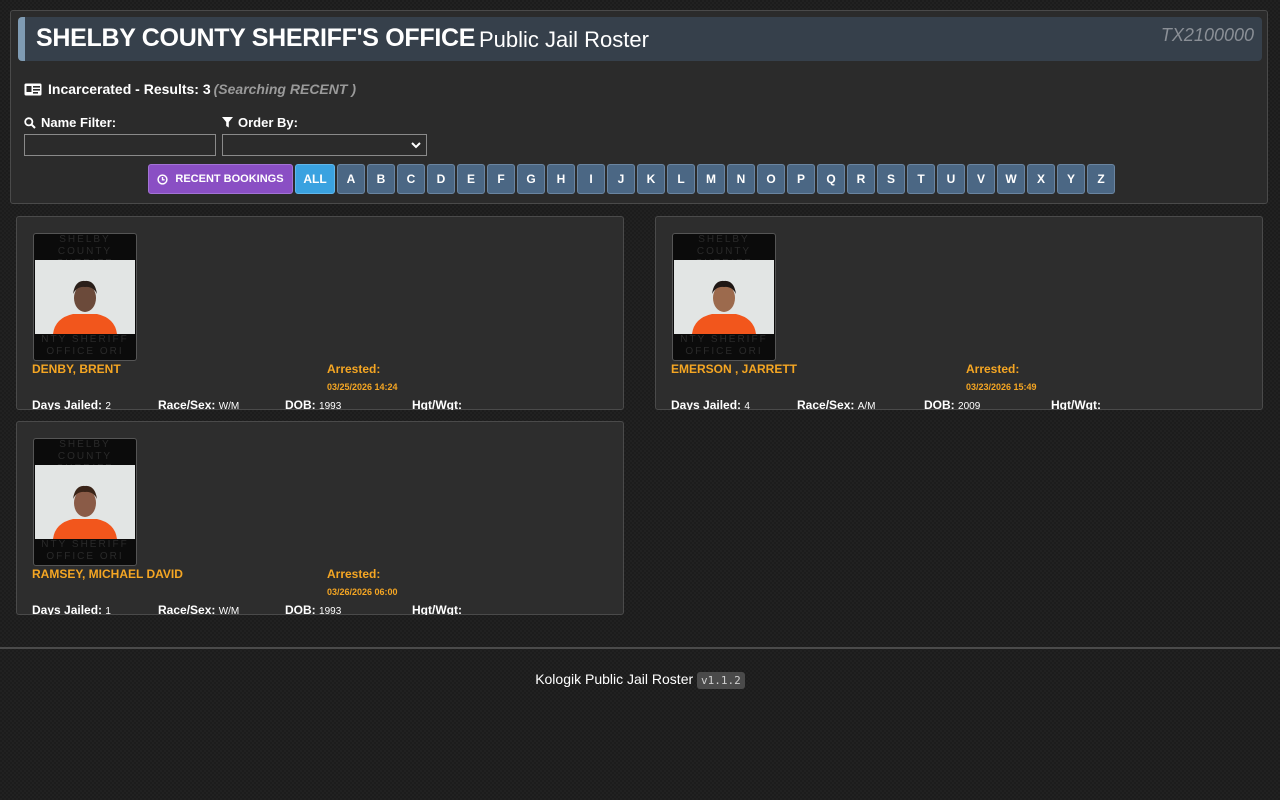 Image resolution: width=1280 pixels, height=800 pixels. Describe the element at coordinates (1011, 179) in the screenshot. I see `letter-w-button: W` at that location.